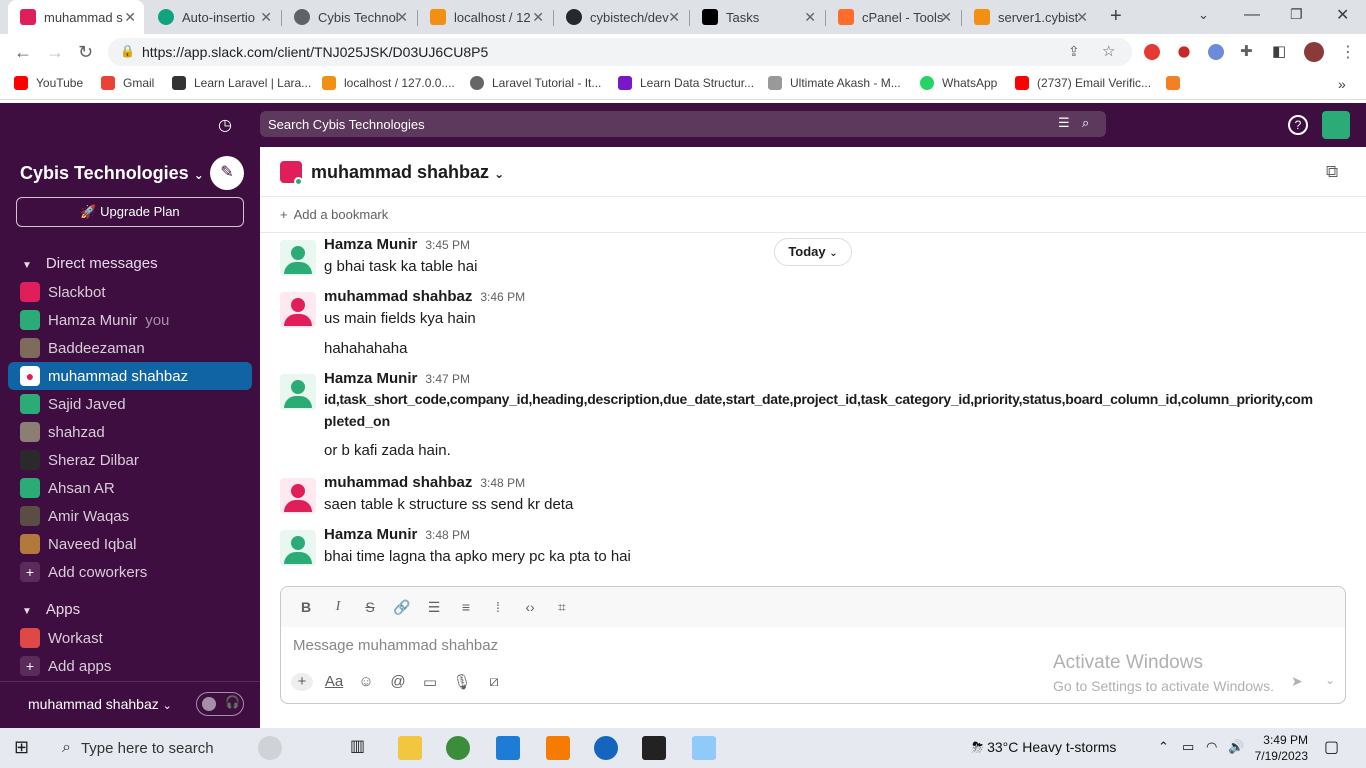 The image size is (1366, 768). I want to click on apps-header: ▼ Apps, so click(51, 609).